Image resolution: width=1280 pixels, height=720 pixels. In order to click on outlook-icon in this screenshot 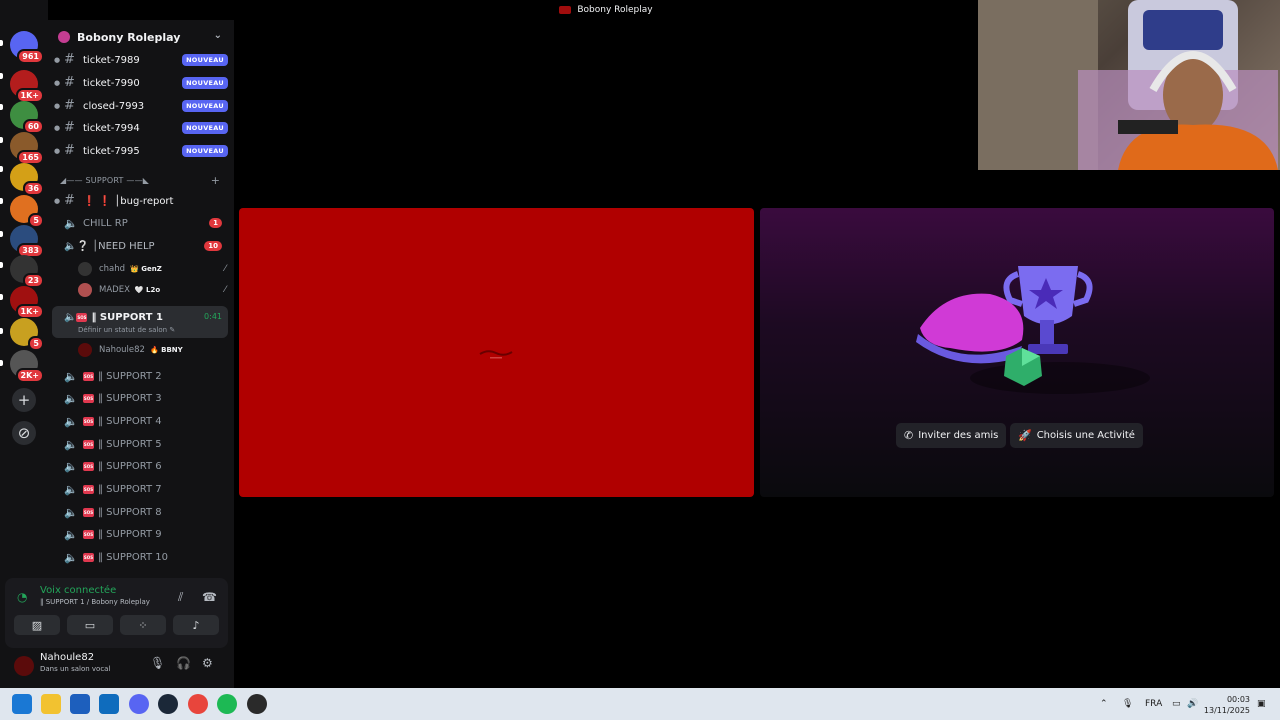, I will do `click(109, 704)`.